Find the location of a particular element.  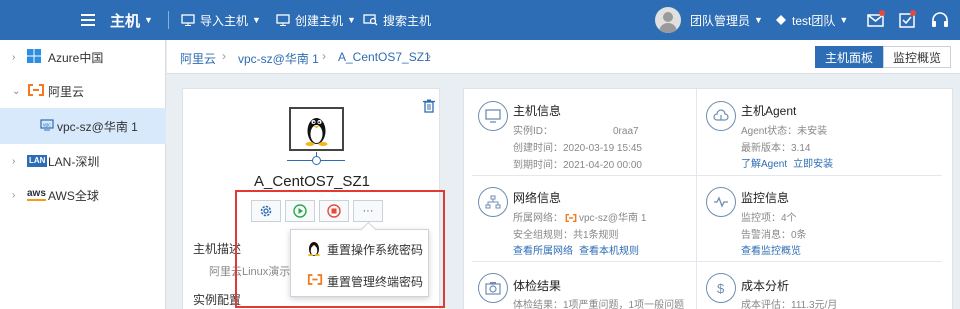

chevron-down-icon: ⌄ is located at coordinates (16, 91).